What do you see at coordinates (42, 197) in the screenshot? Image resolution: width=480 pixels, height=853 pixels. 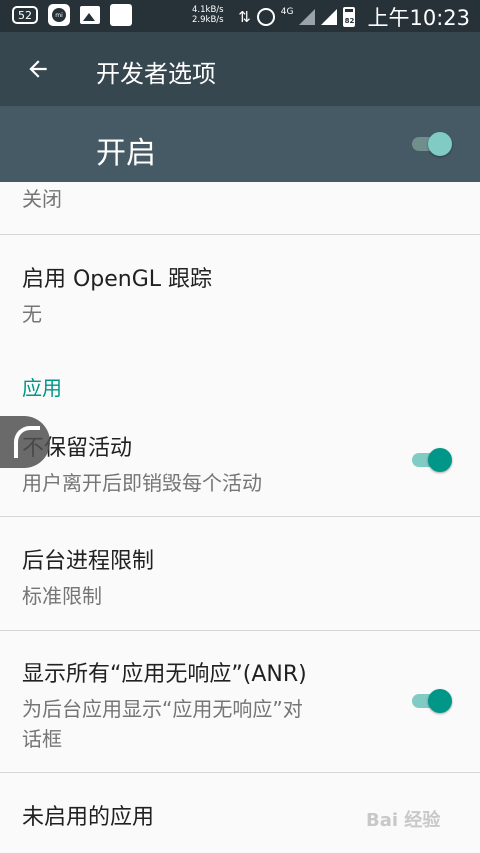 I see `prev-setting-summary: 关闭` at bounding box center [42, 197].